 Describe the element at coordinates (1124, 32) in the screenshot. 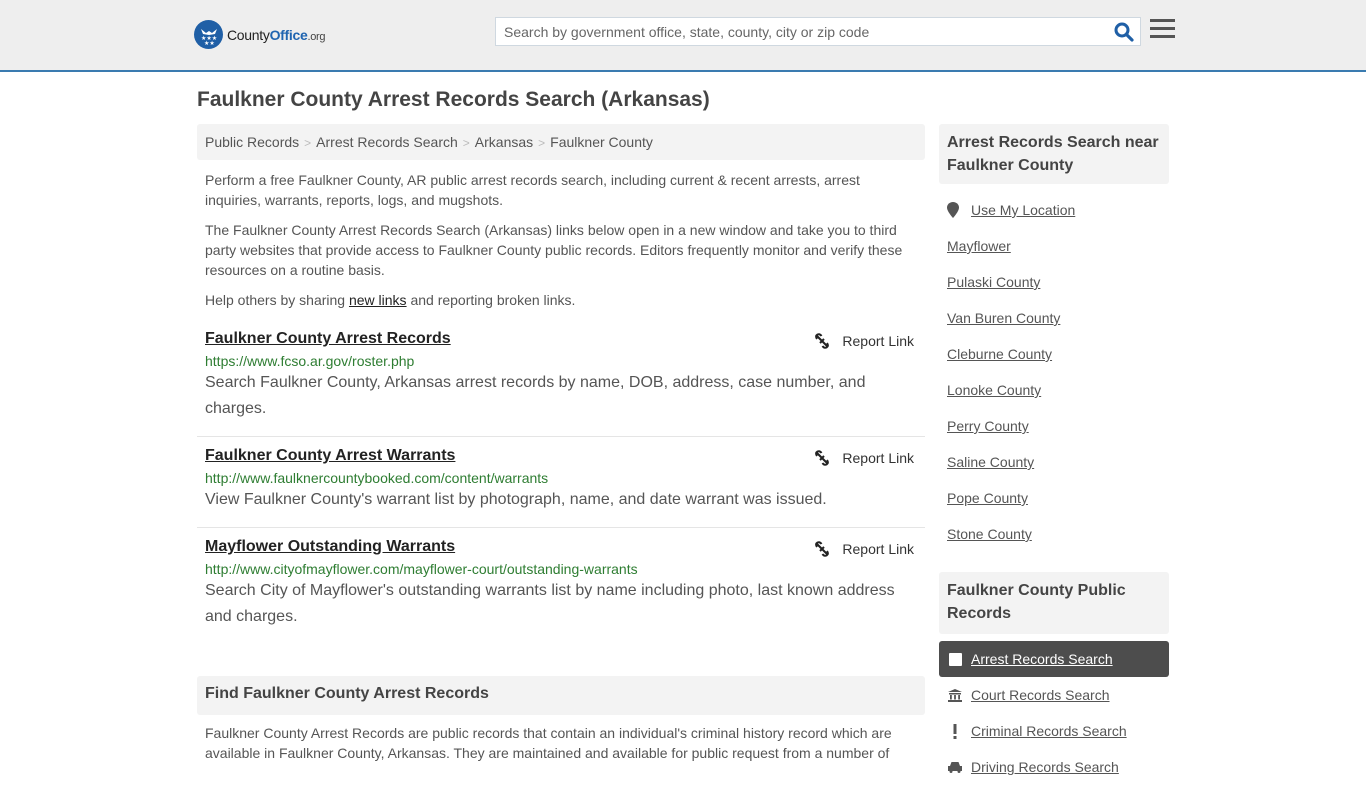

I see `search-icon` at that location.